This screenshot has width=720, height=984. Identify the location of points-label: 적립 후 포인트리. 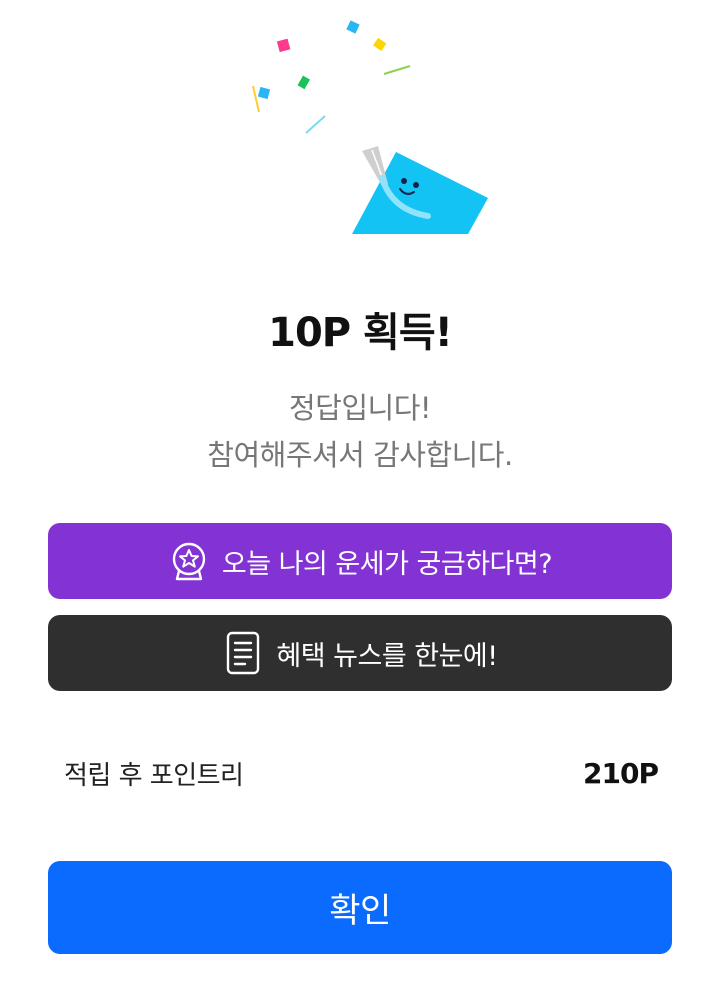
(154, 776).